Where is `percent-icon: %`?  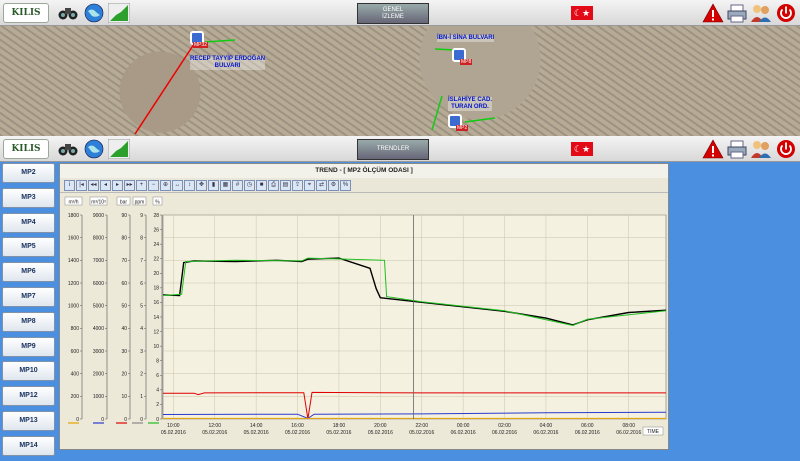 percent-icon: % is located at coordinates (345, 185).